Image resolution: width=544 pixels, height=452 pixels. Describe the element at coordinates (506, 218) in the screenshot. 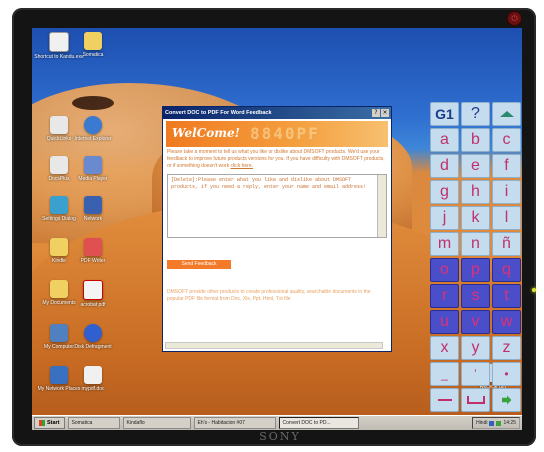

I see `key-l: l` at that location.